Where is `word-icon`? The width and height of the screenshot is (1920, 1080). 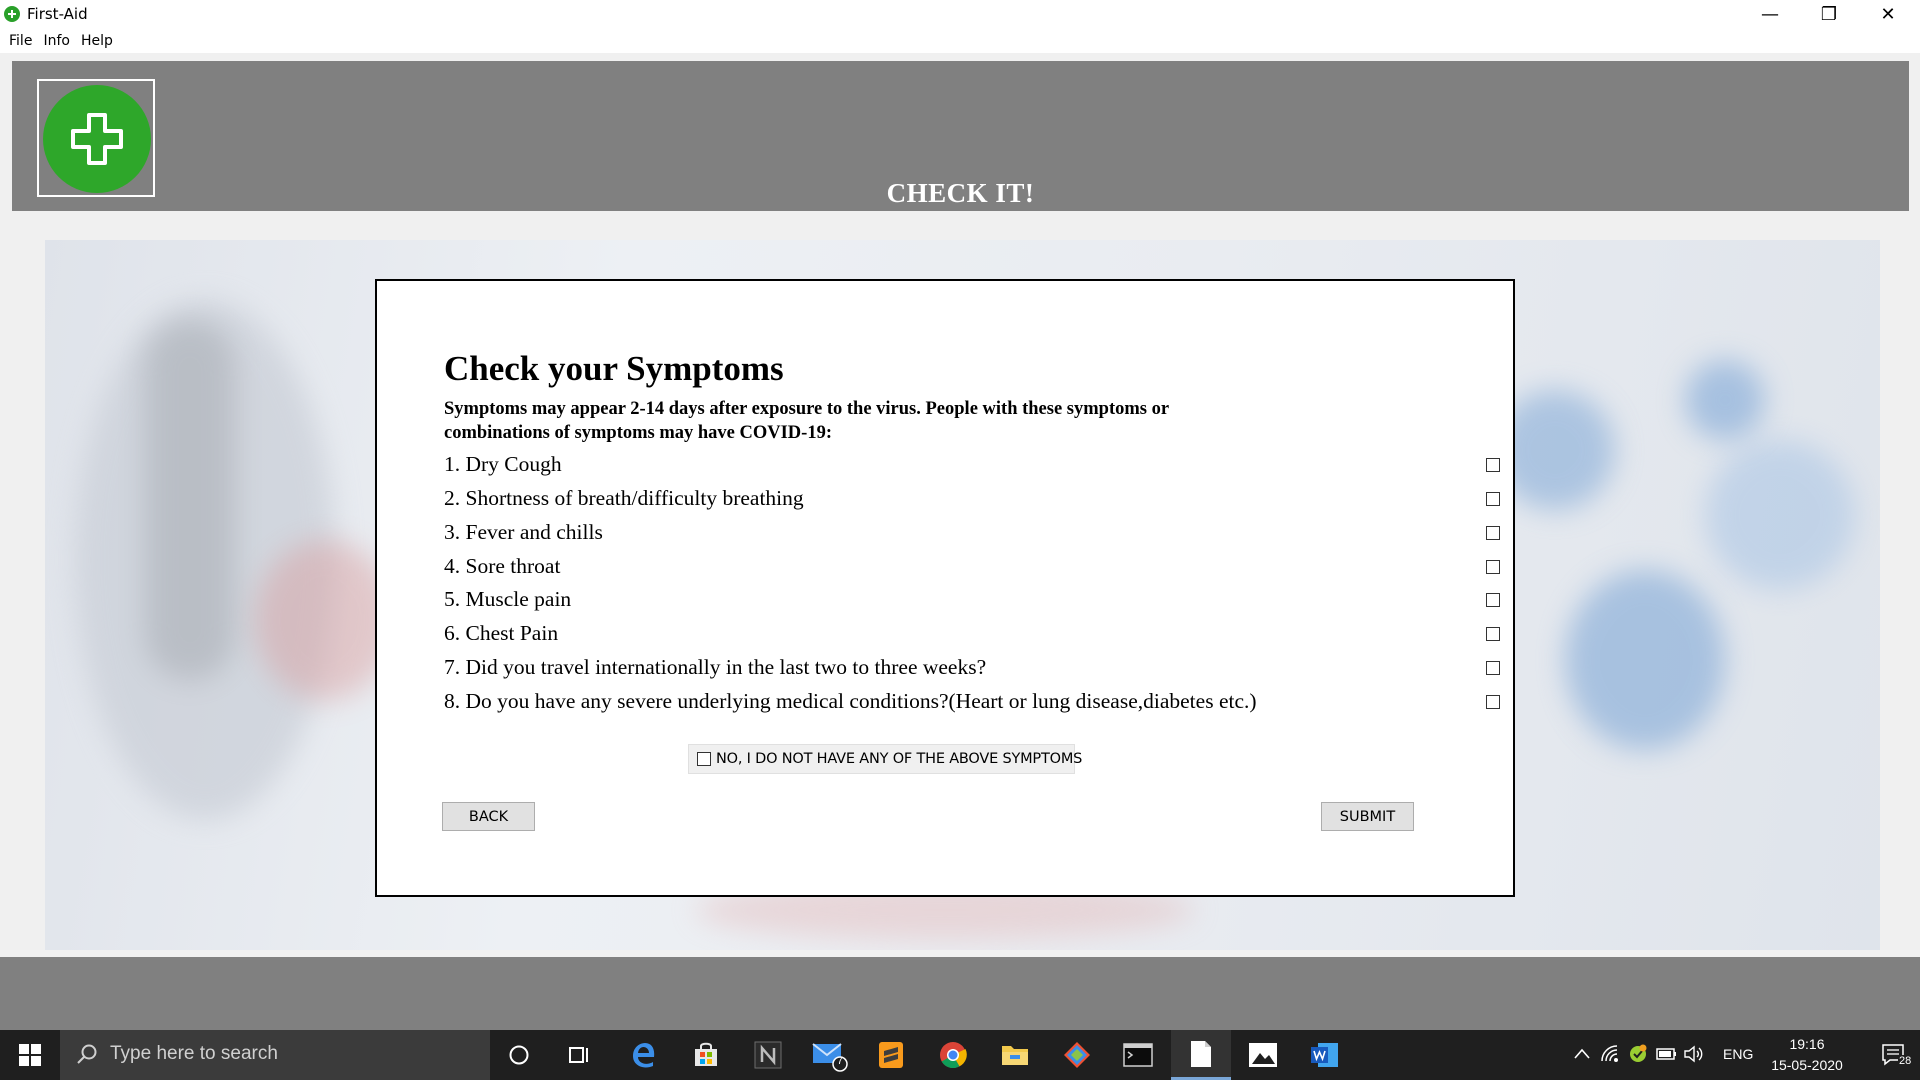 word-icon is located at coordinates (1325, 1055).